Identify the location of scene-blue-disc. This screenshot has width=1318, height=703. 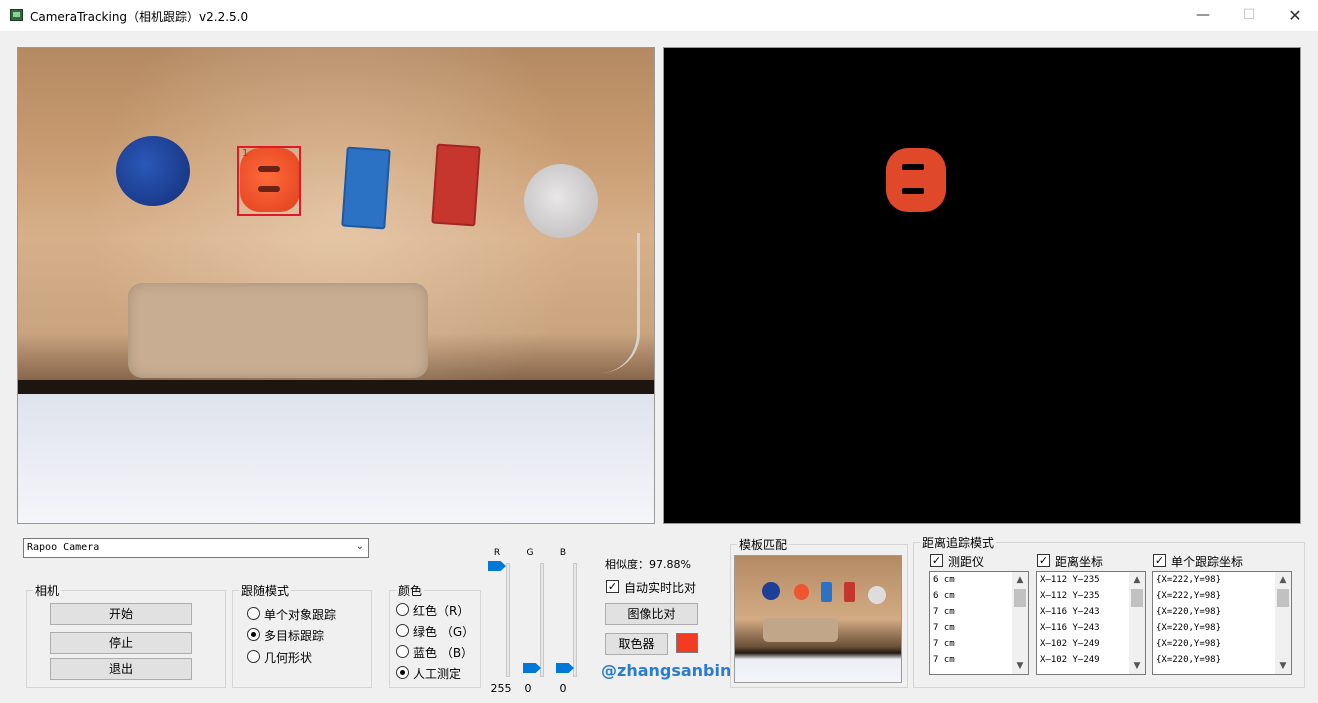
(153, 171).